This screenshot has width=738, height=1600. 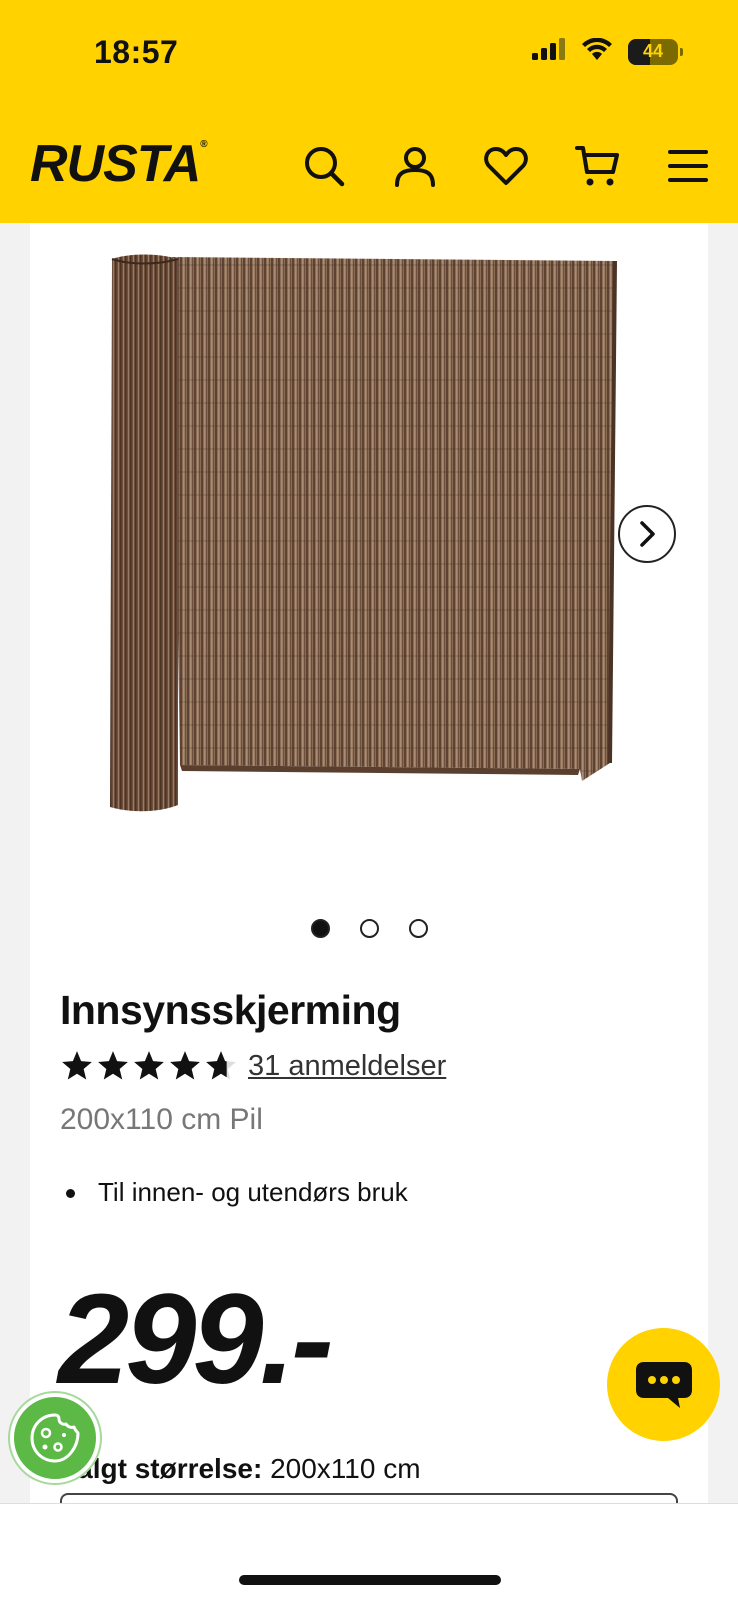 I want to click on cart-icon, so click(x=597, y=166).